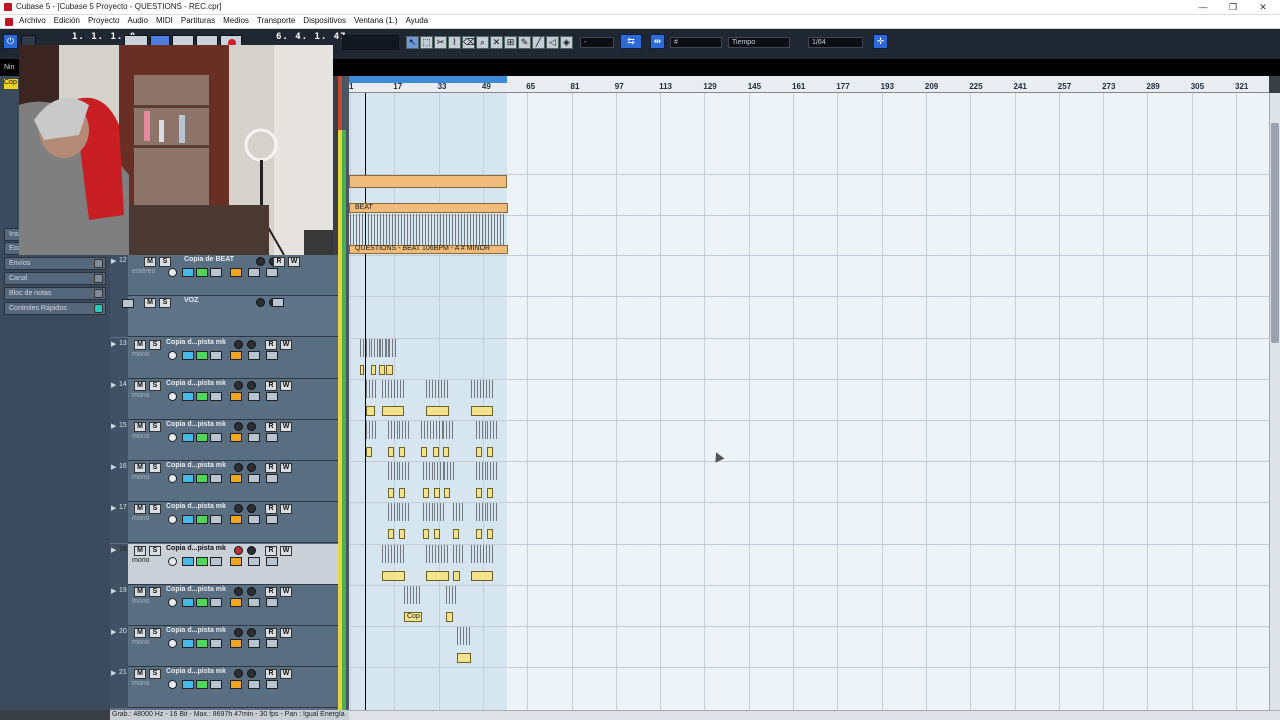 The image size is (1280, 720). I want to click on close-button: ✕, so click(1263, 7).